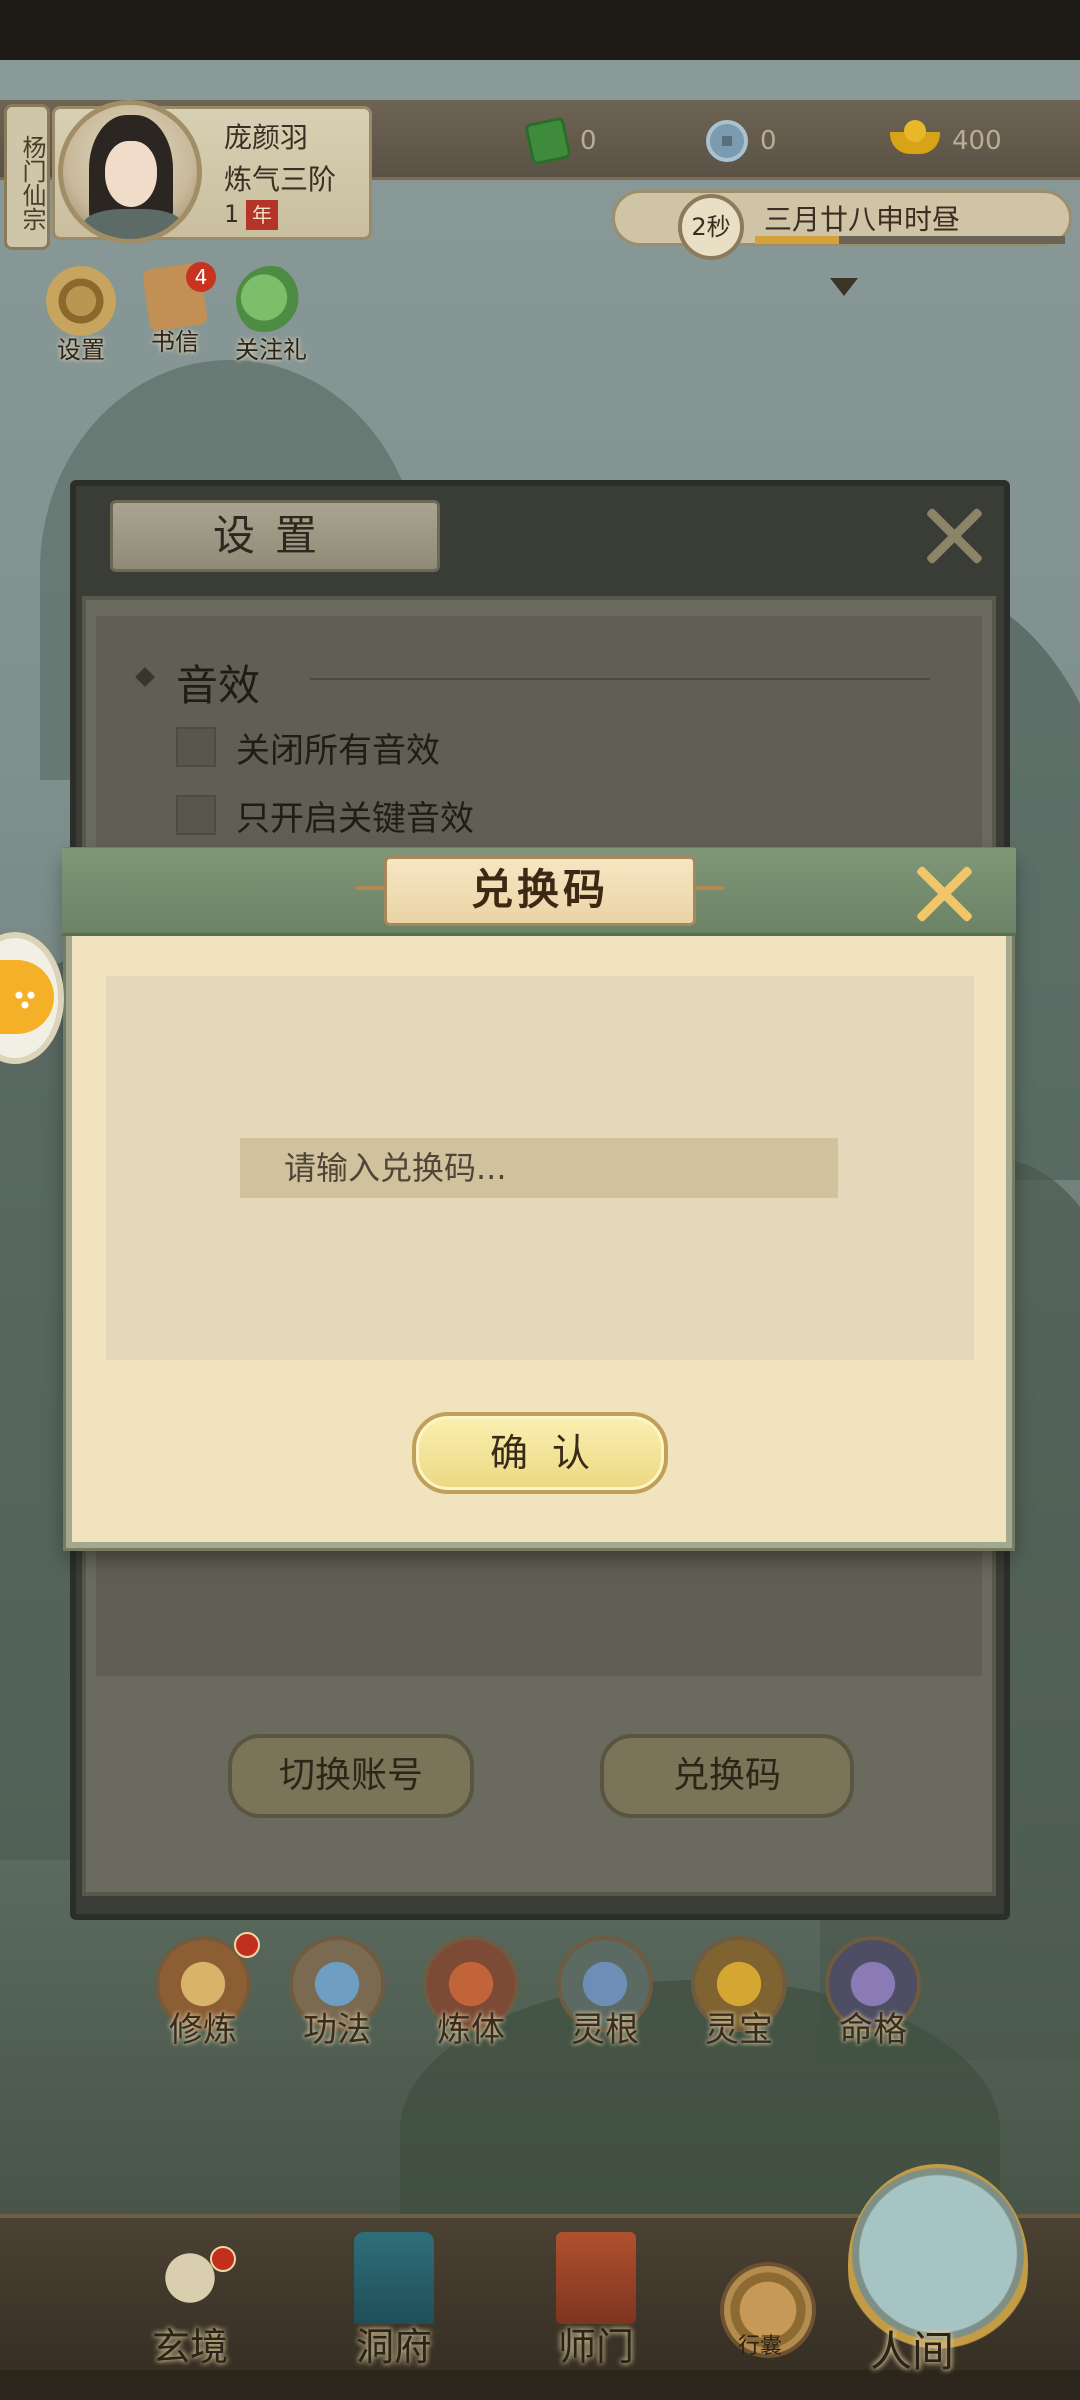 The image size is (1080, 2400). What do you see at coordinates (739, 2030) in the screenshot?
I see `menu-treasure-label: 灵宝` at bounding box center [739, 2030].